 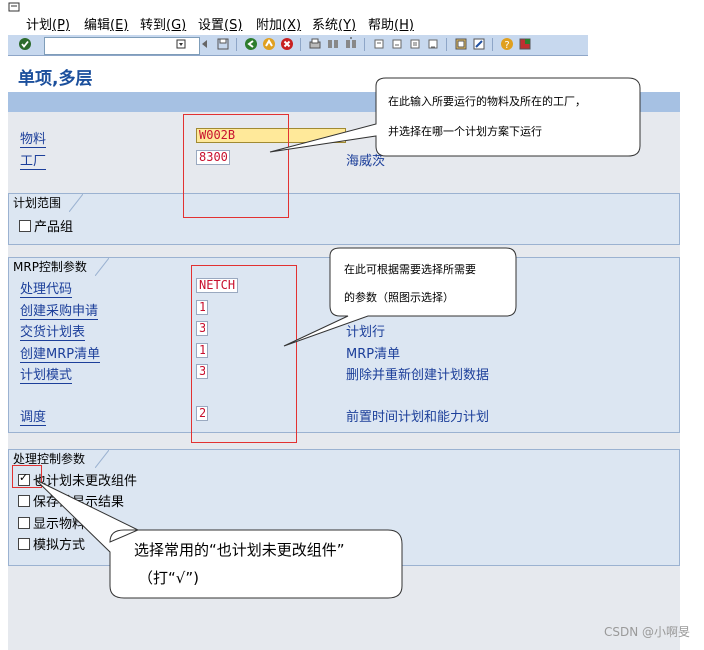 I want to click on print-icon, so click(x=315, y=44).